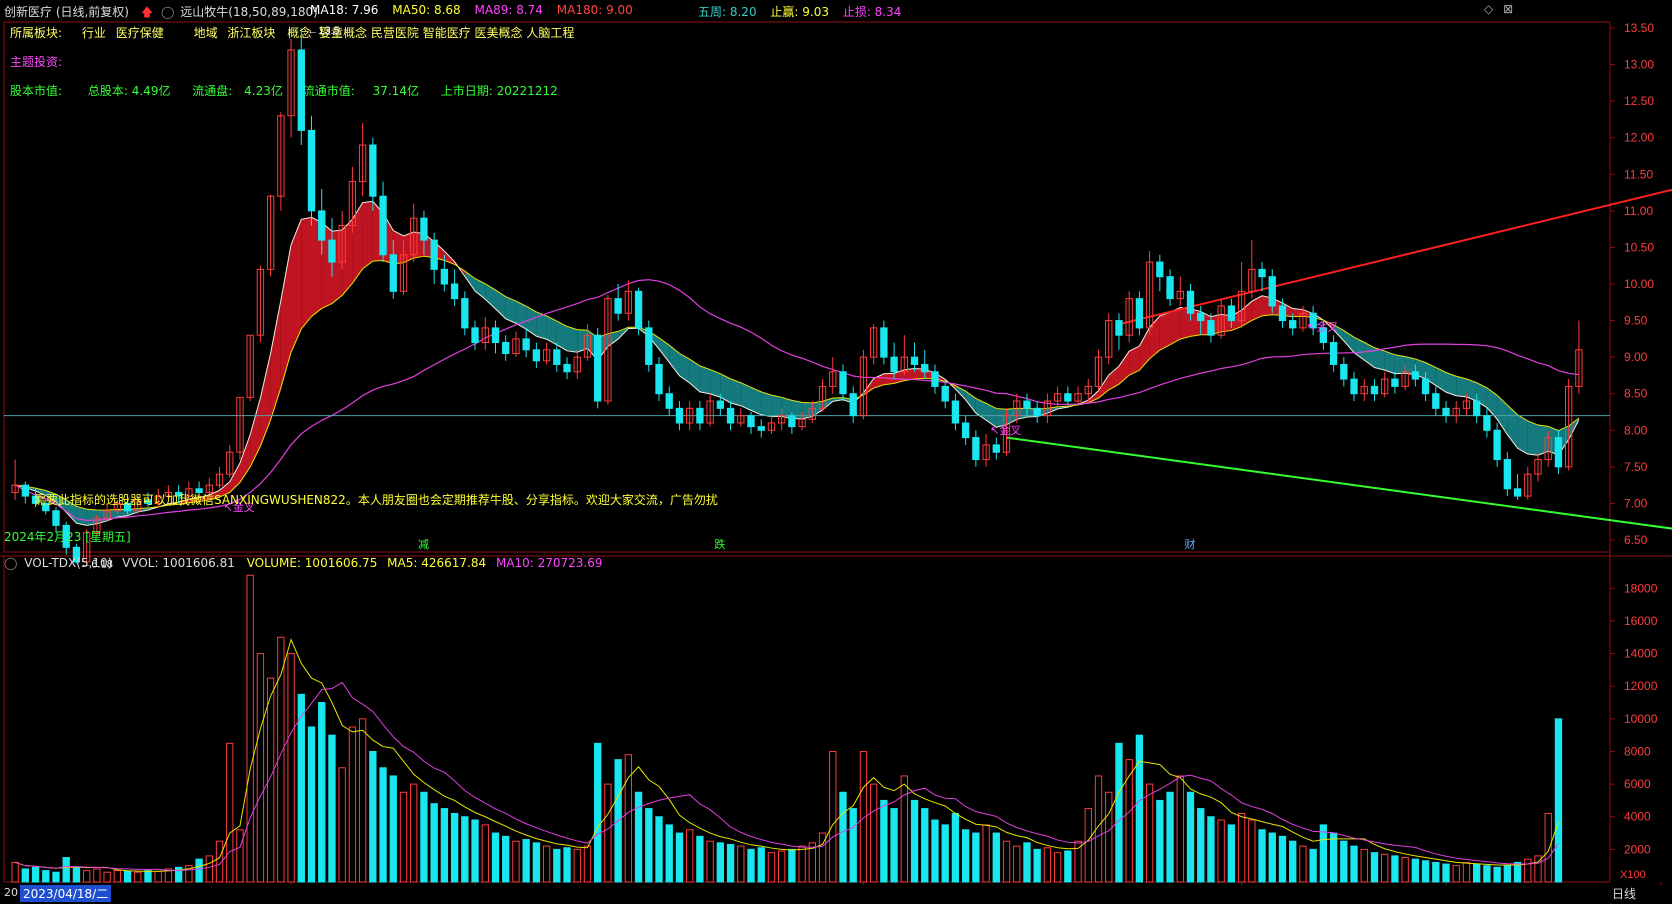 This screenshot has width=1672, height=904. What do you see at coordinates (836, 894) in the screenshot?
I see `date-axis-bar` at bounding box center [836, 894].